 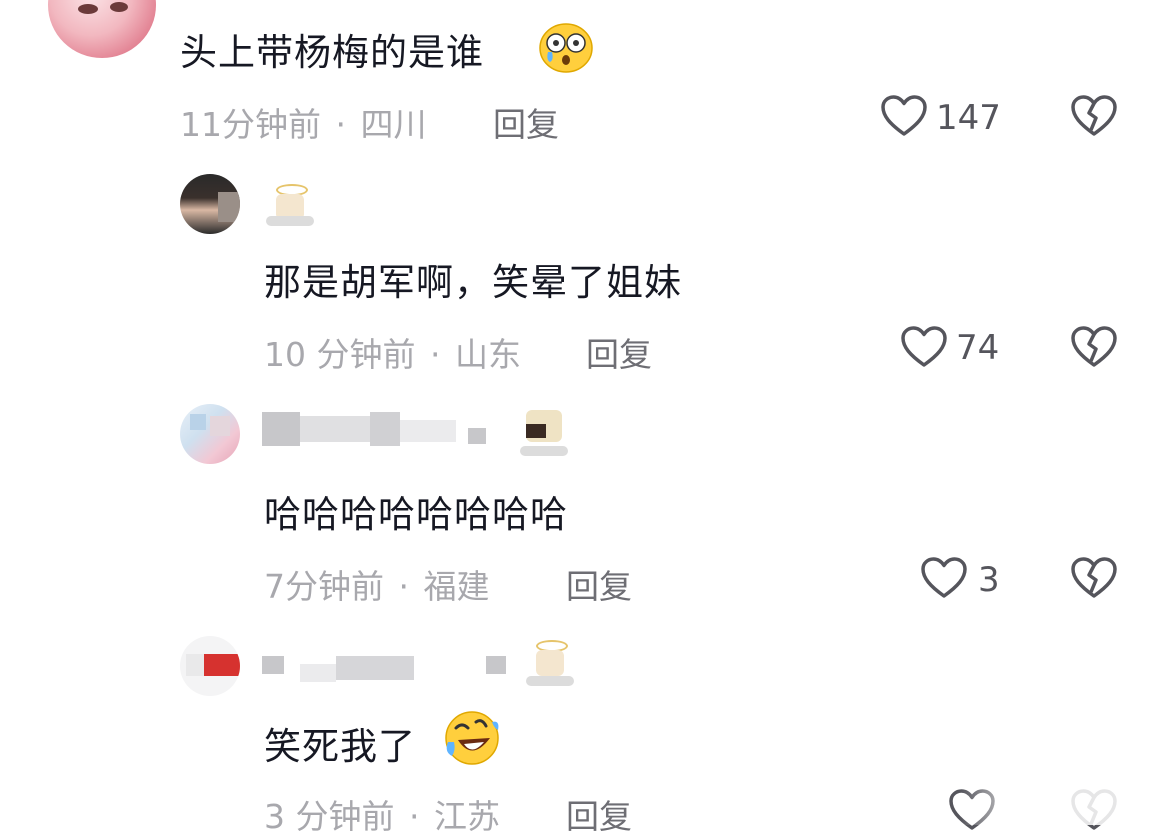 What do you see at coordinates (467, 816) in the screenshot?
I see `location: 江苏` at bounding box center [467, 816].